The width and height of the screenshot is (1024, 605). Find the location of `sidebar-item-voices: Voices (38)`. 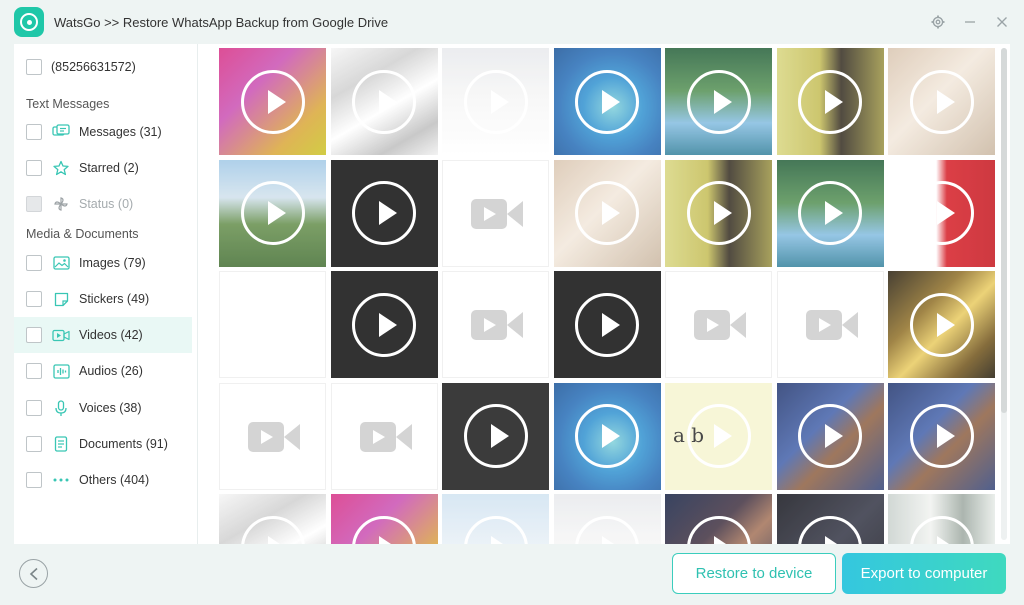

sidebar-item-voices: Voices (38) is located at coordinates (103, 408).